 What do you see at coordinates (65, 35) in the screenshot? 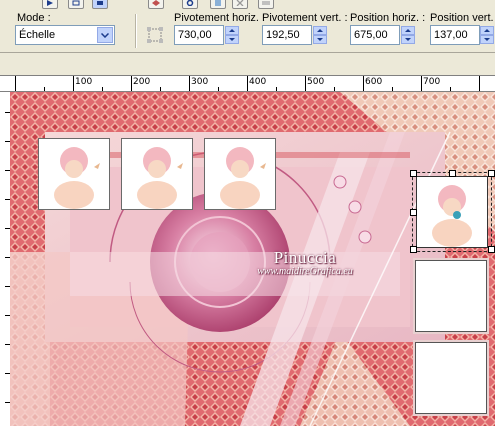
I see `mode-select: Échelle` at bounding box center [65, 35].